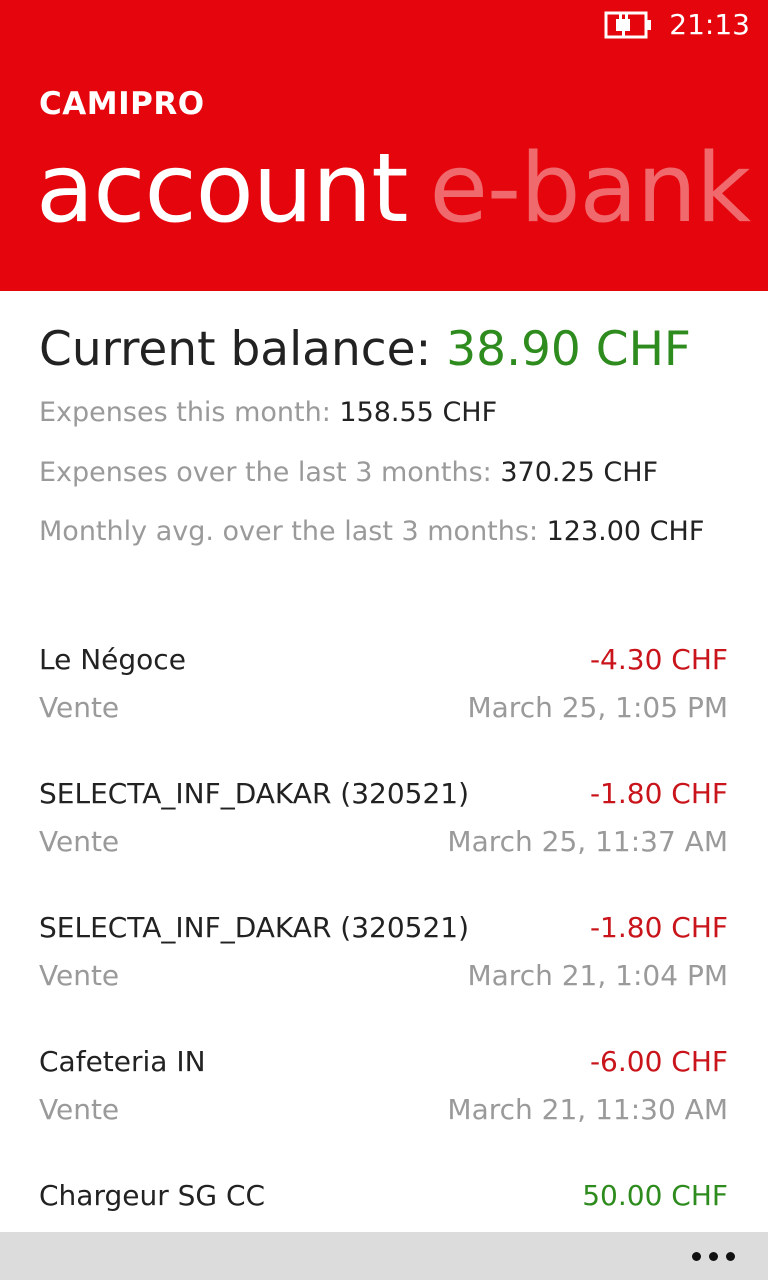 The image size is (768, 1280). Describe the element at coordinates (597, 707) in the screenshot. I see `transaction-date: March 25, 1:05 PM` at that location.